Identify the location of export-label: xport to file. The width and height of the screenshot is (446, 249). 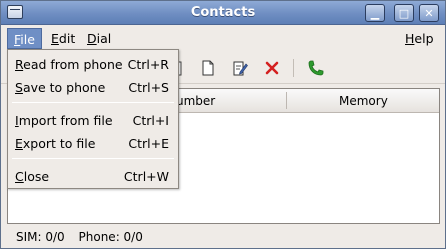
(59, 143).